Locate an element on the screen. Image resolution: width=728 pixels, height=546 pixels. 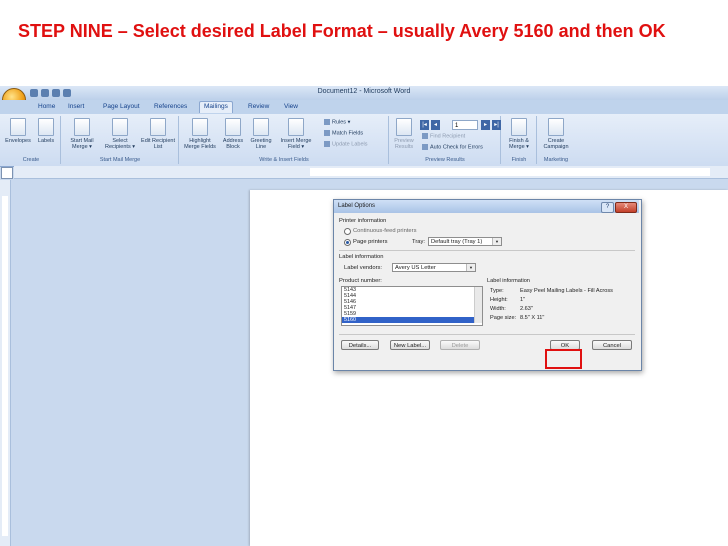
document-icon is located at coordinates (82, 127).